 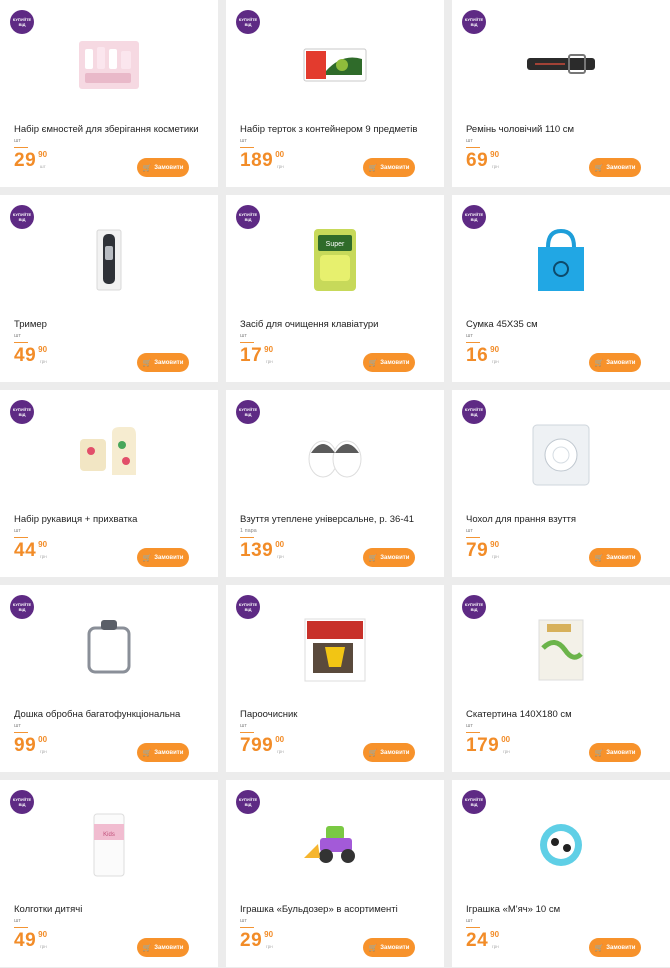 I want to click on slippers-image, so click(x=335, y=455).